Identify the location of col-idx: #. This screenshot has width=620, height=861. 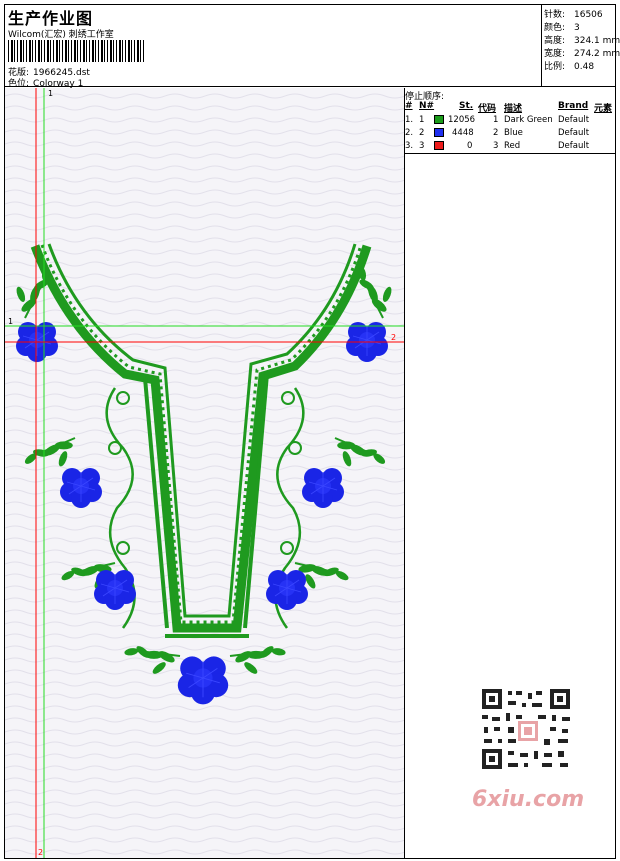
(409, 106).